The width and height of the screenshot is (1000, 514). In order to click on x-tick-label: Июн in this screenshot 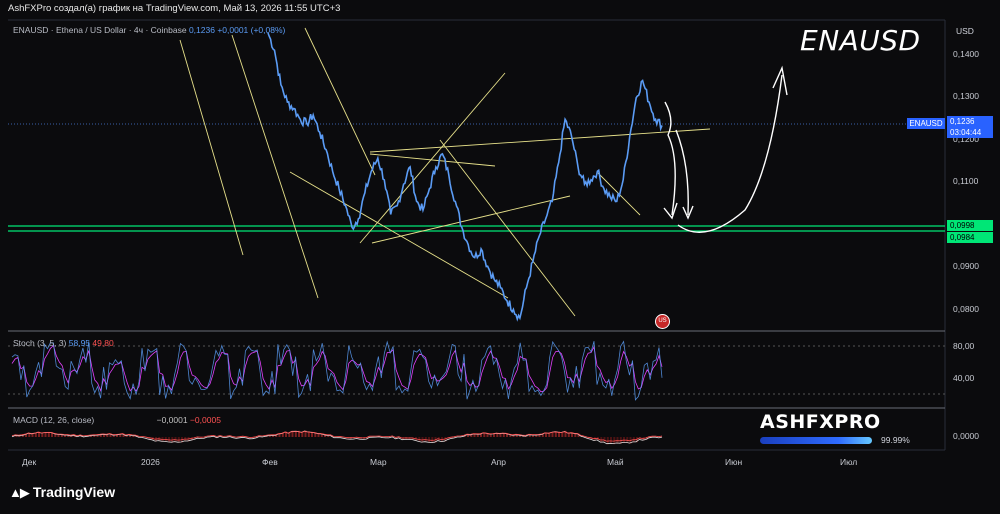, I will do `click(734, 462)`.